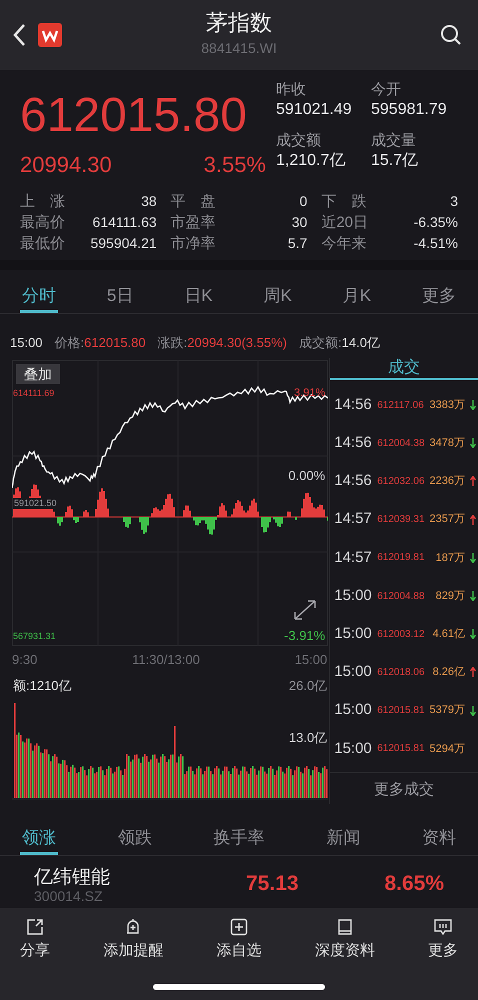 The image size is (478, 1000). I want to click on price-info: 价格:612015.80, so click(100, 343).